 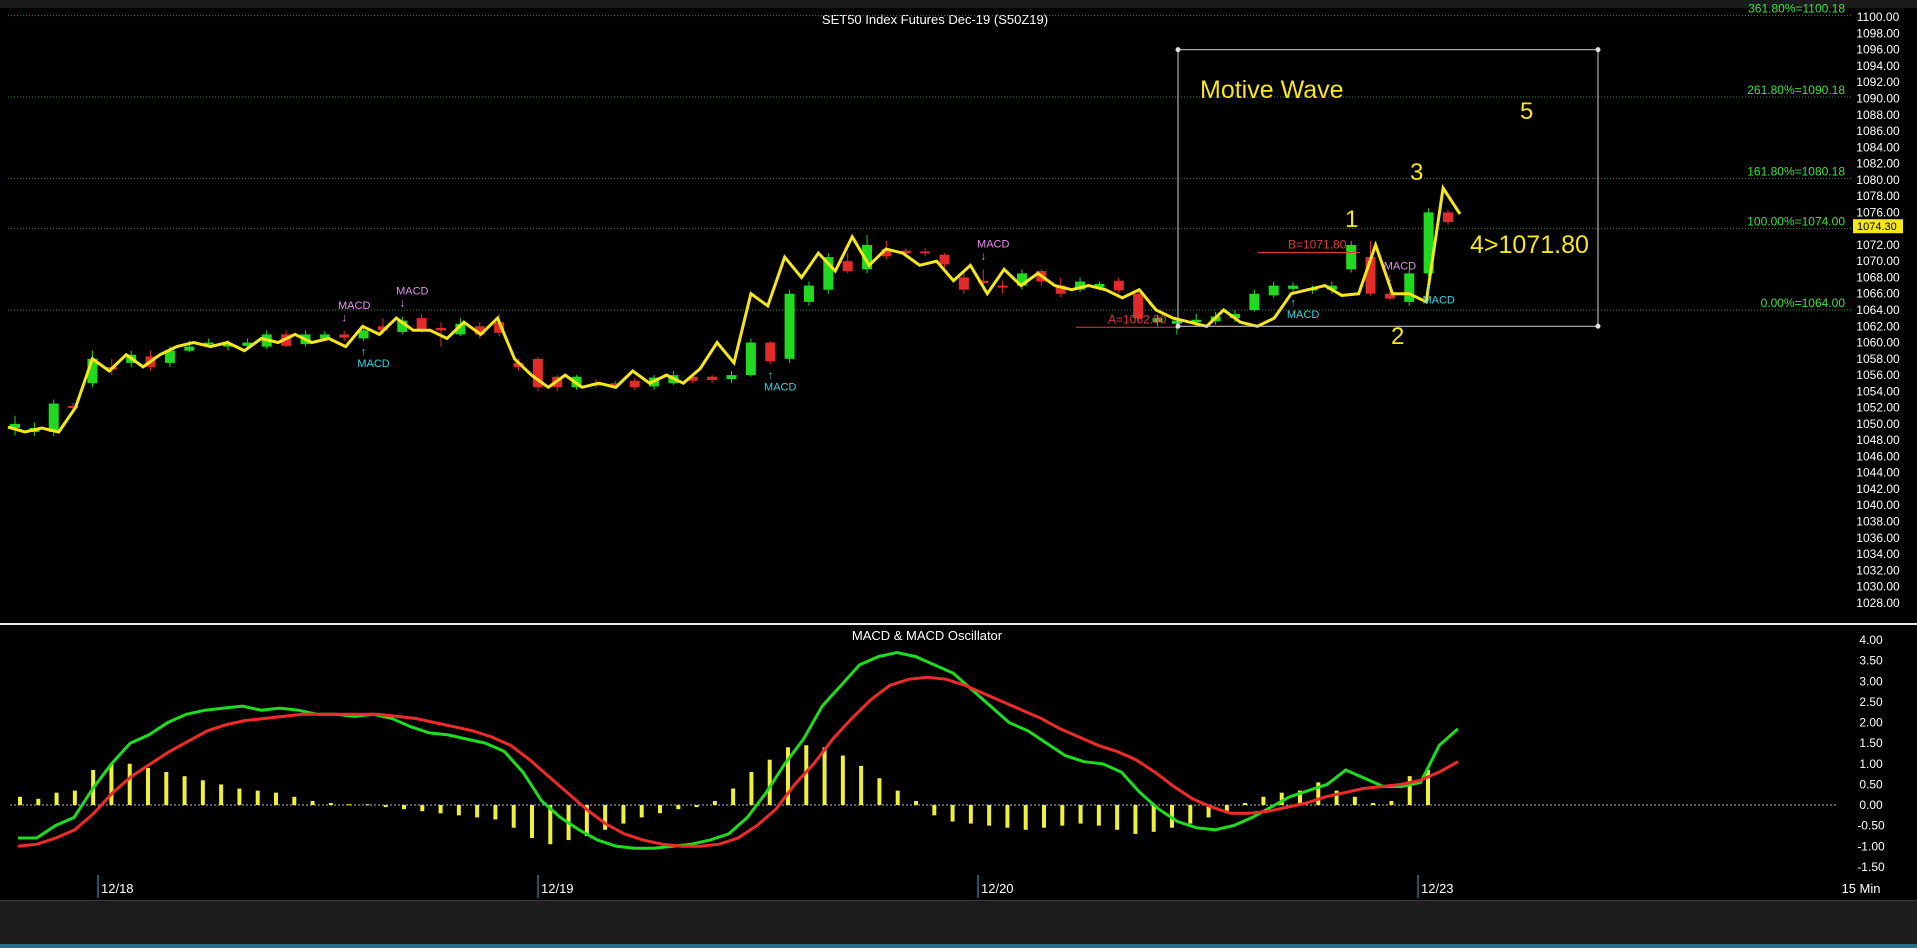 I want to click on price-tick-label: 1046.00, so click(x=1878, y=456).